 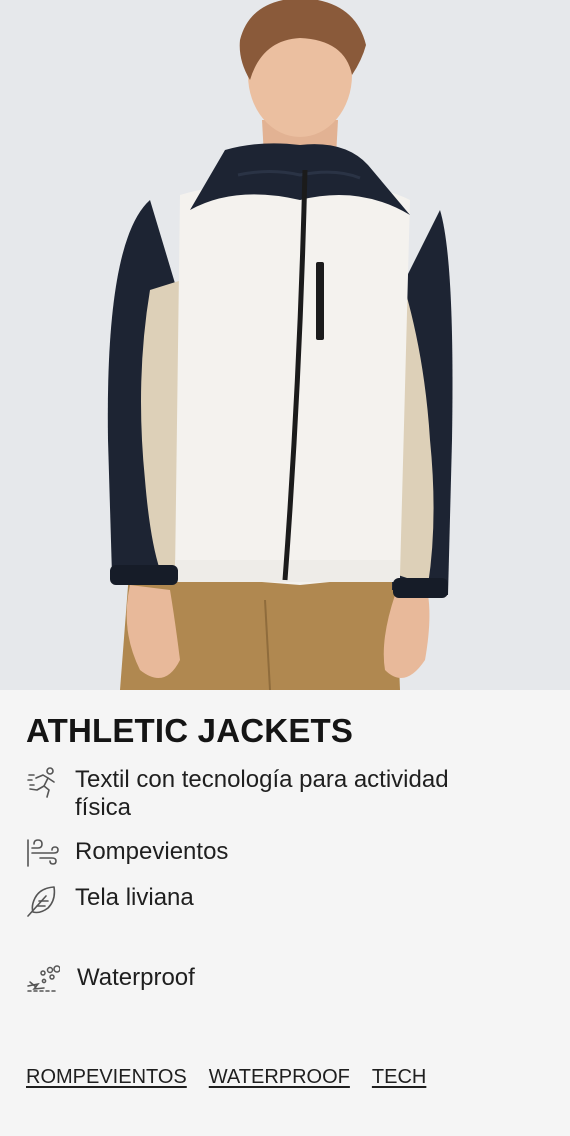 What do you see at coordinates (136, 977) in the screenshot?
I see `feature-text: Waterproof` at bounding box center [136, 977].